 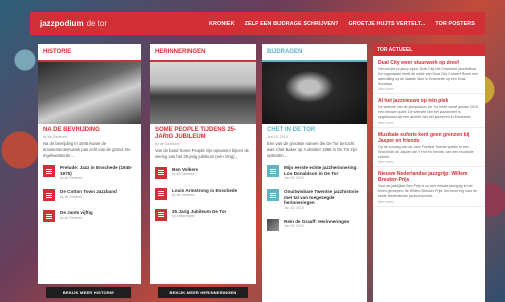 I want to click on site-logo: jazzpodium de tor, so click(x=73, y=23).